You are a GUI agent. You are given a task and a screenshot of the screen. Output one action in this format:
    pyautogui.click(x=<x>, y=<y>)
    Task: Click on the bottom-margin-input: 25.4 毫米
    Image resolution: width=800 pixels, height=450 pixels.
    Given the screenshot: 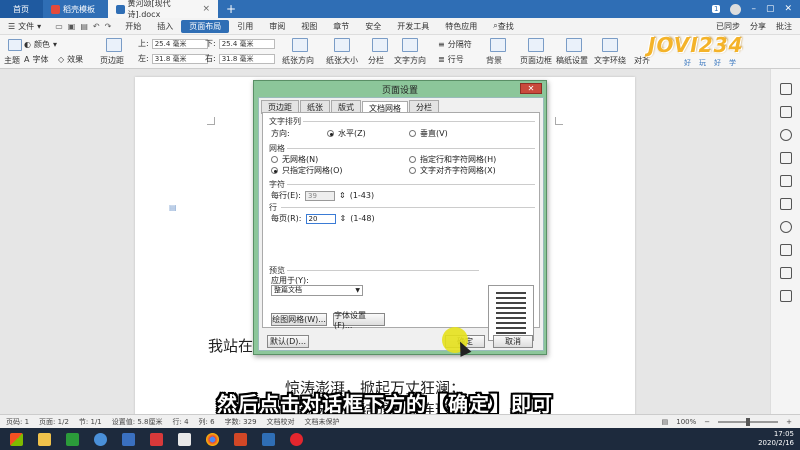 What is the action you would take?
    pyautogui.click(x=246, y=43)
    